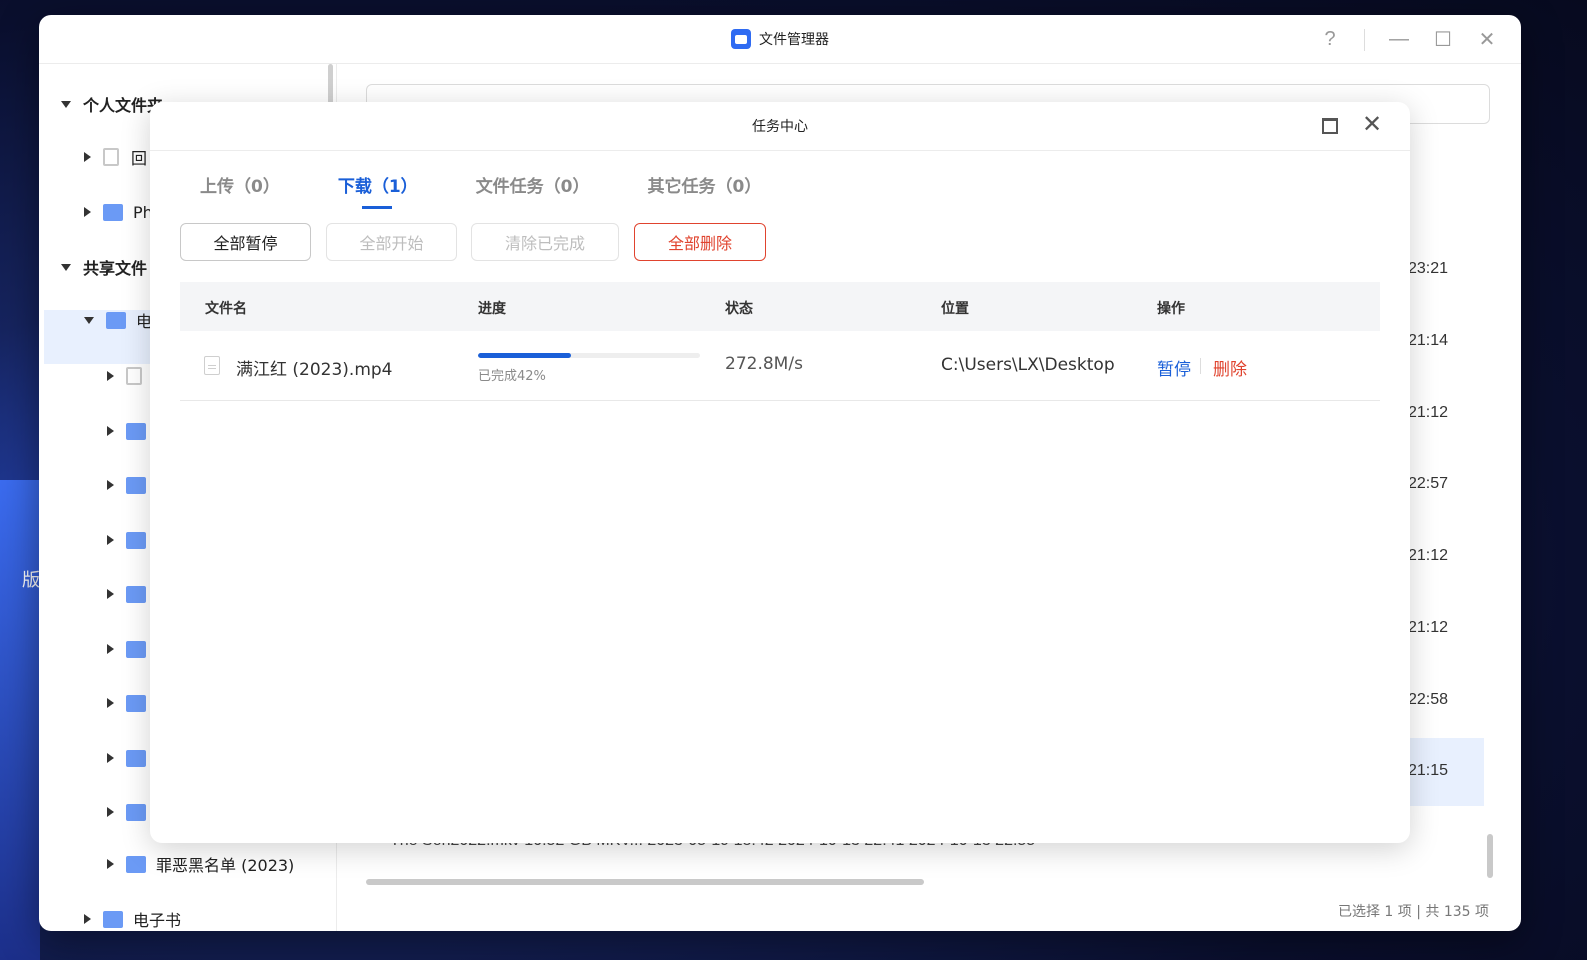 This screenshot has height=960, width=1587. What do you see at coordinates (1443, 39) in the screenshot?
I see `maximize-button: ☐` at bounding box center [1443, 39].